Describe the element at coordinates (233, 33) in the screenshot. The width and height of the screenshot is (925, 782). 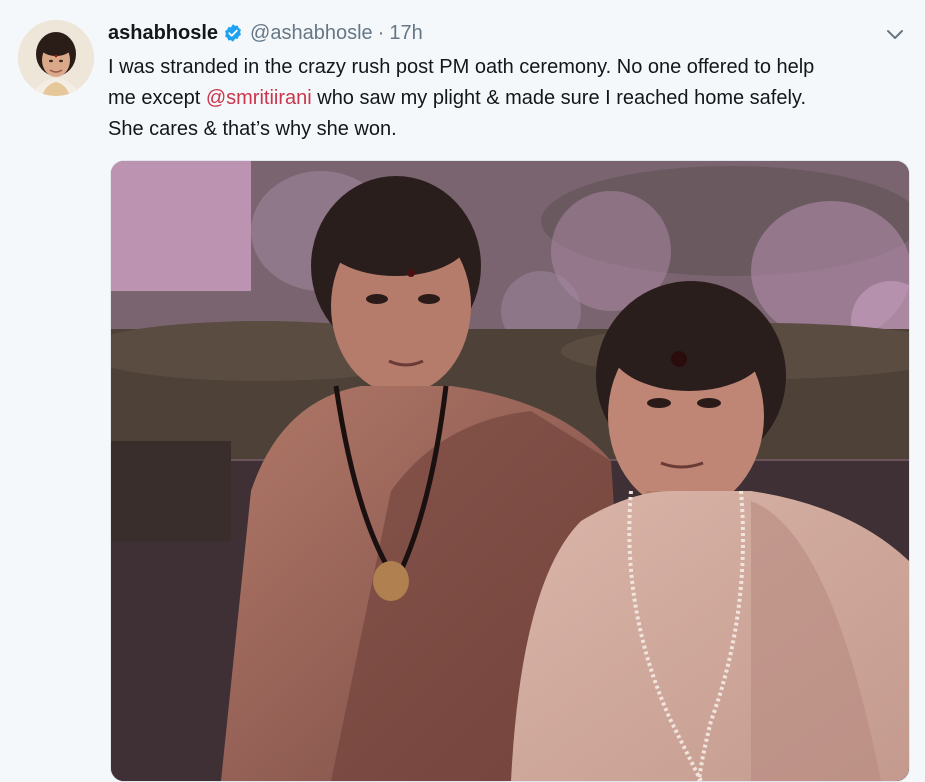
I see `verified-badge-icon` at that location.